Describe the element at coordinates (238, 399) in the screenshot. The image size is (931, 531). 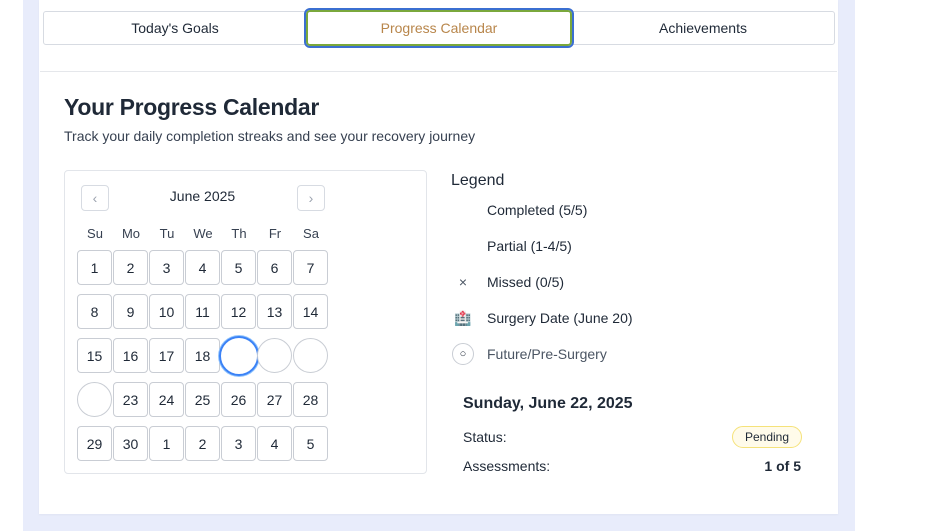
I see `calendar-day: 26` at that location.